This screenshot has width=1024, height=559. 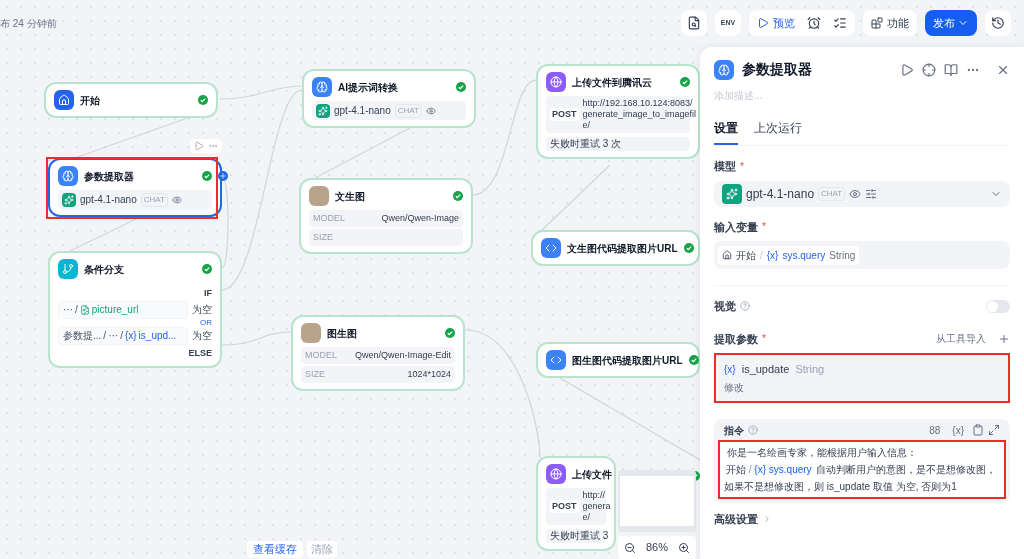 I want to click on panel-tab: 上次运行, so click(x=778, y=132).